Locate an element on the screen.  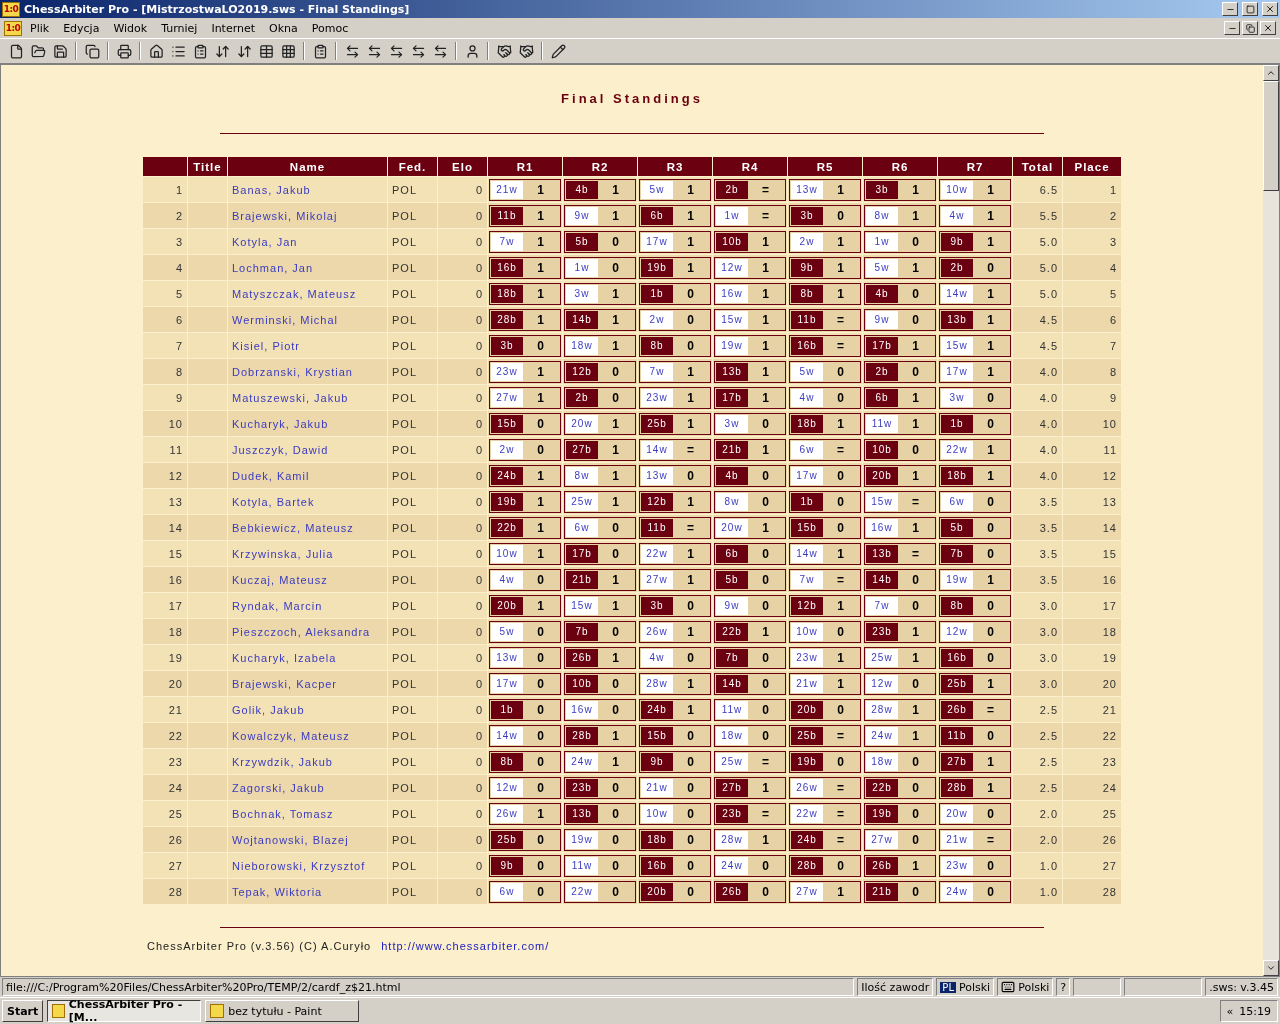
opponent-tag: 23w is located at coordinates (957, 865).